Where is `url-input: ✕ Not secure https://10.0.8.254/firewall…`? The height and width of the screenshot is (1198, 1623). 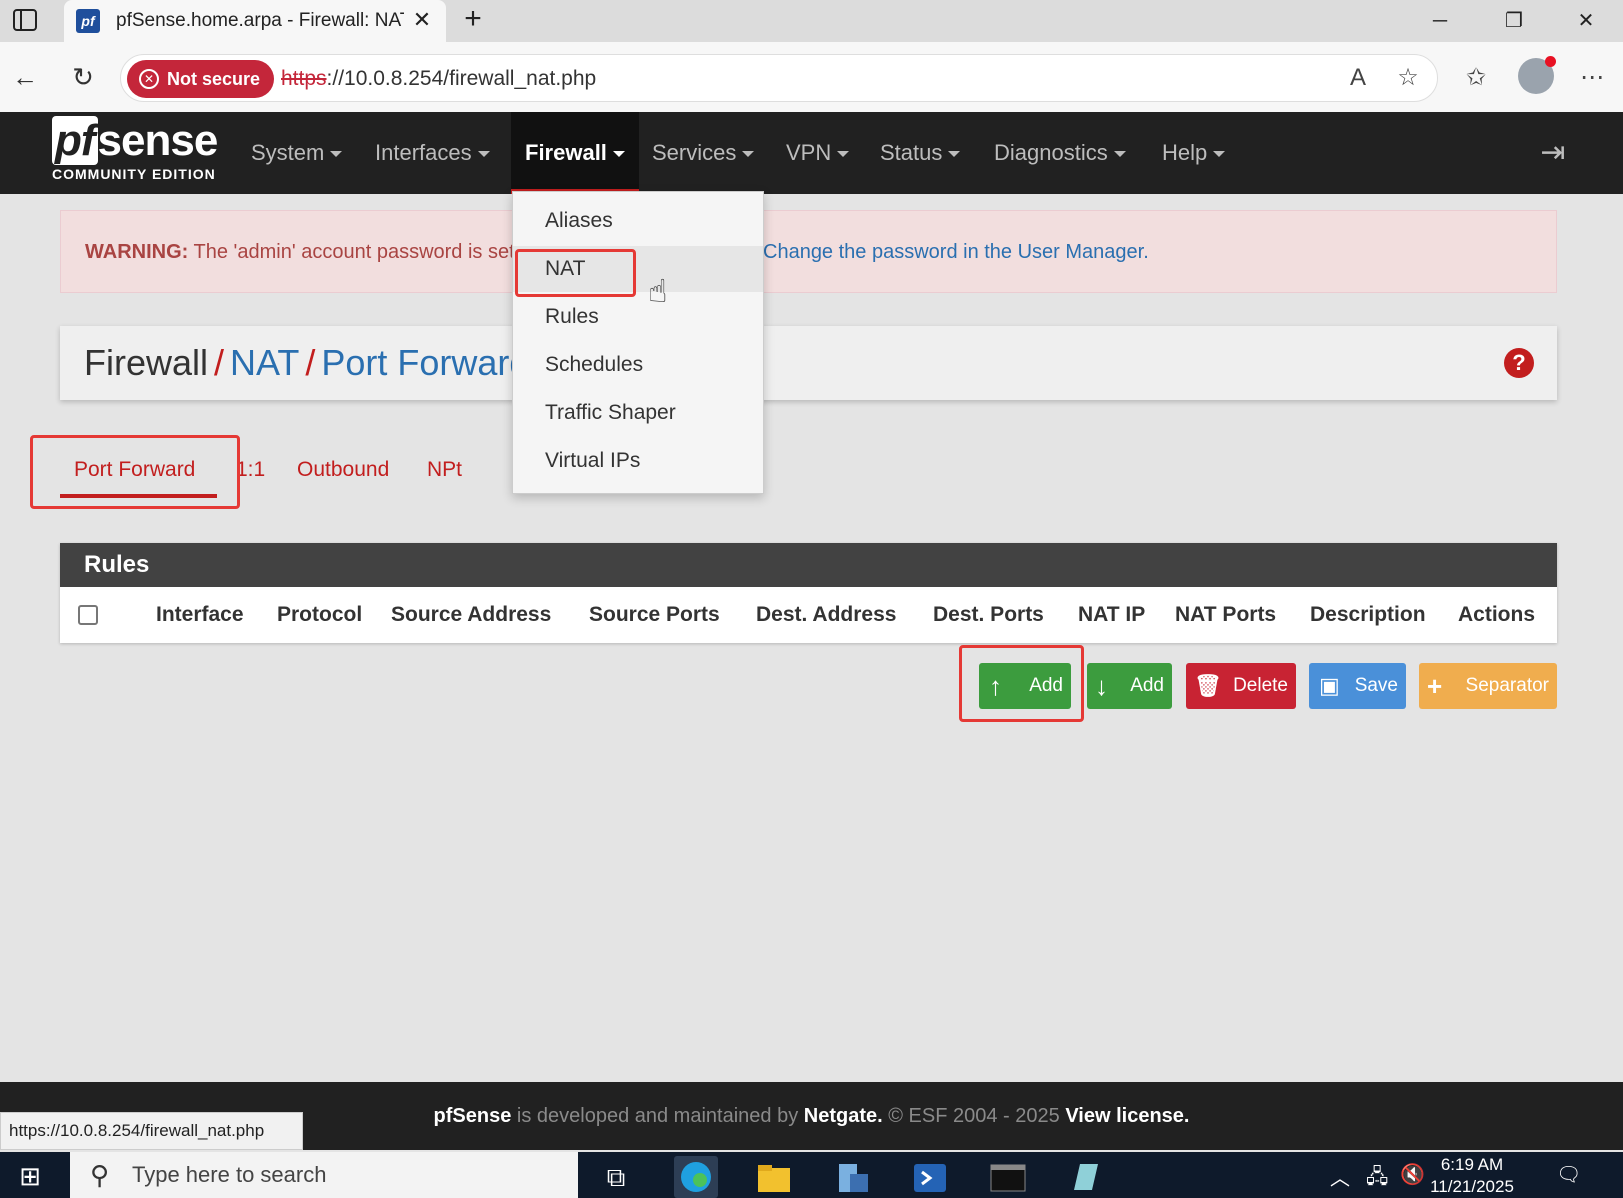
url-input: ✕ Not secure https://10.0.8.254/firewall… is located at coordinates (779, 78).